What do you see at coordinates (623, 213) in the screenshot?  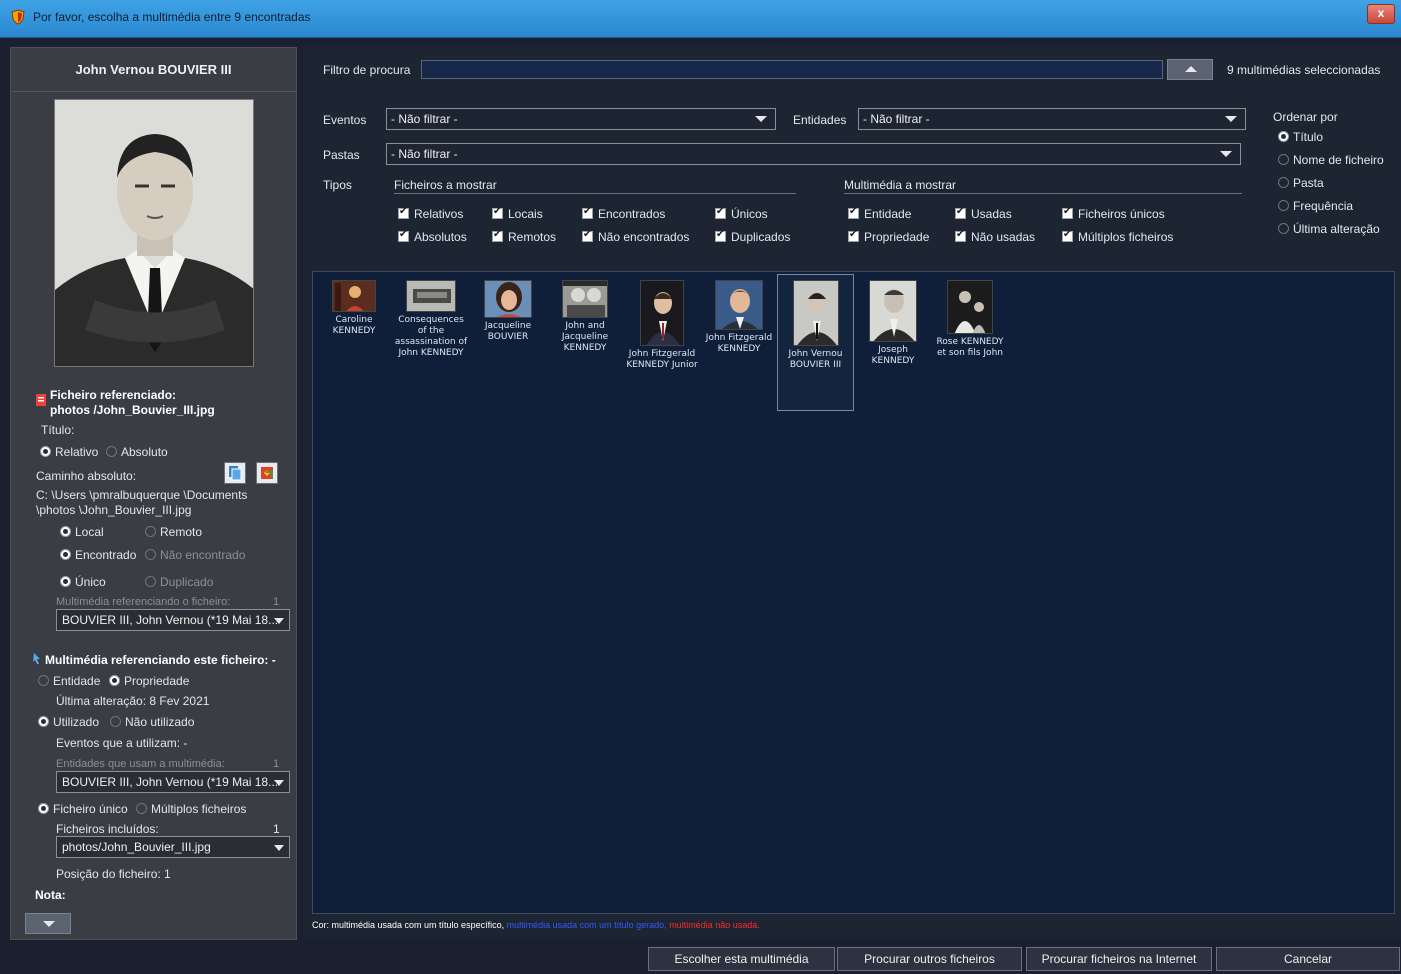 I see `check-encontrados: Encontrados` at bounding box center [623, 213].